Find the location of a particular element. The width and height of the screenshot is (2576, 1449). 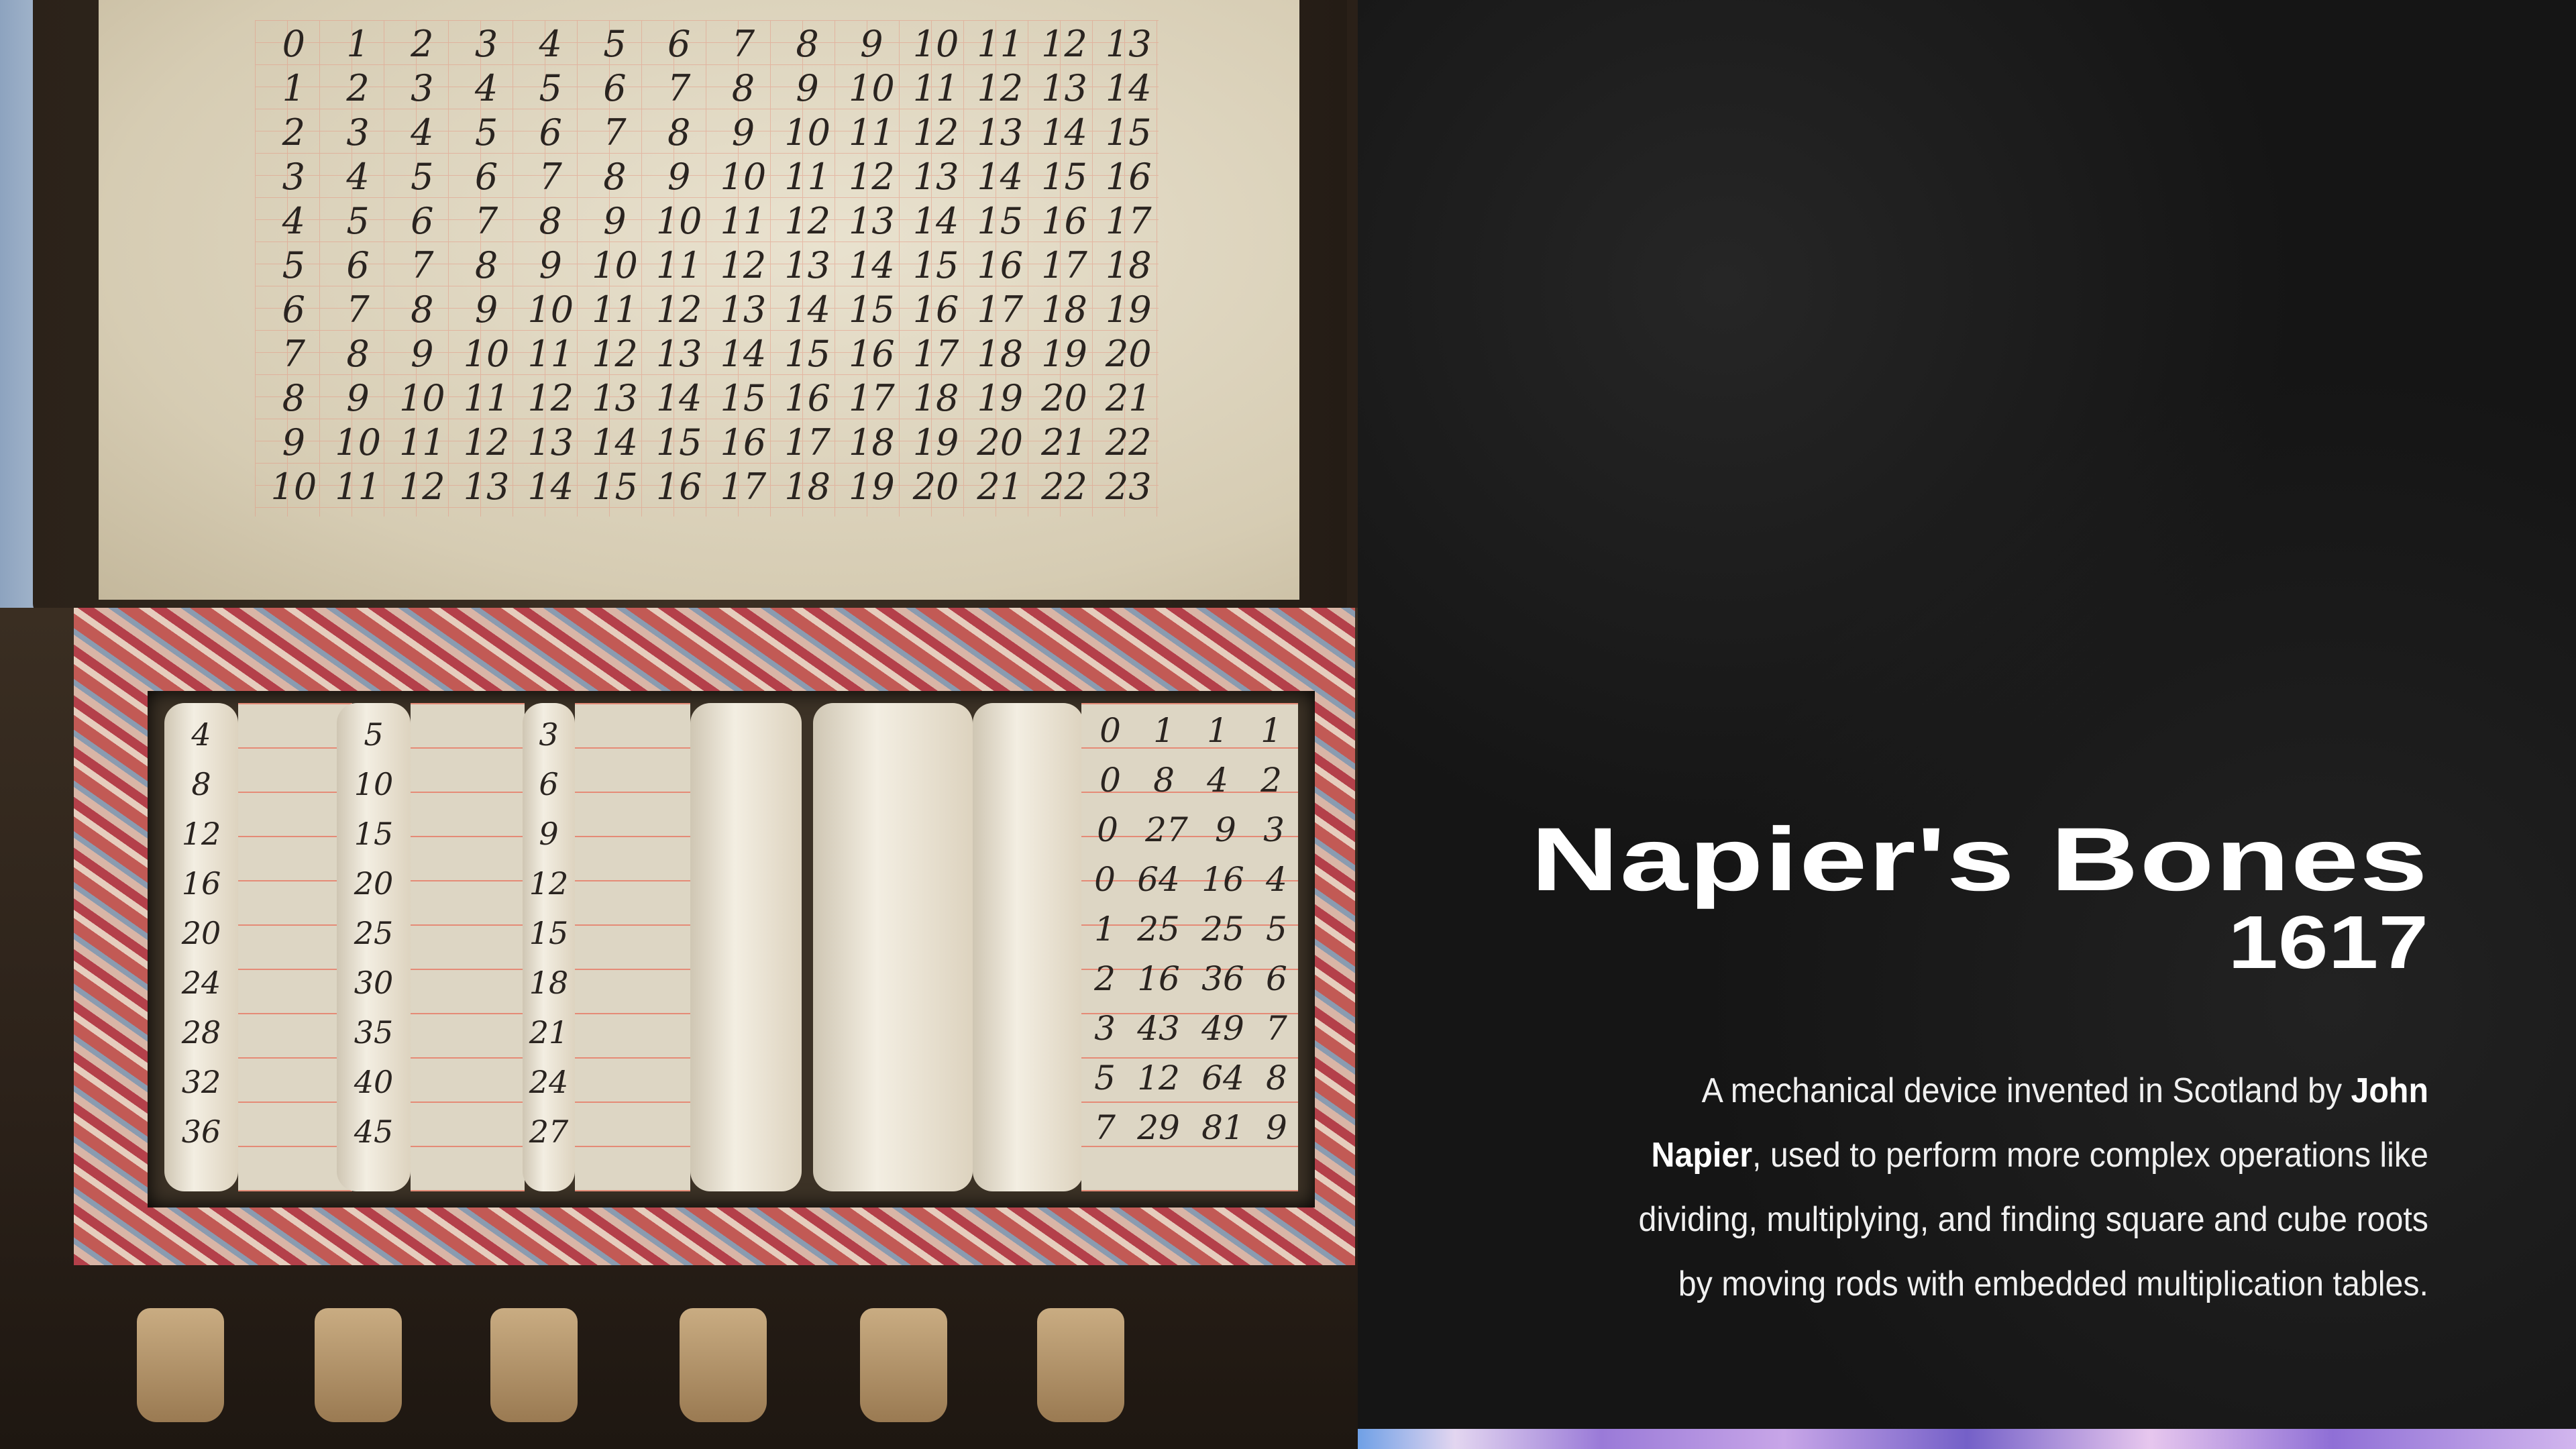

table-row: 7 29 81 9 is located at coordinates (1190, 1133).